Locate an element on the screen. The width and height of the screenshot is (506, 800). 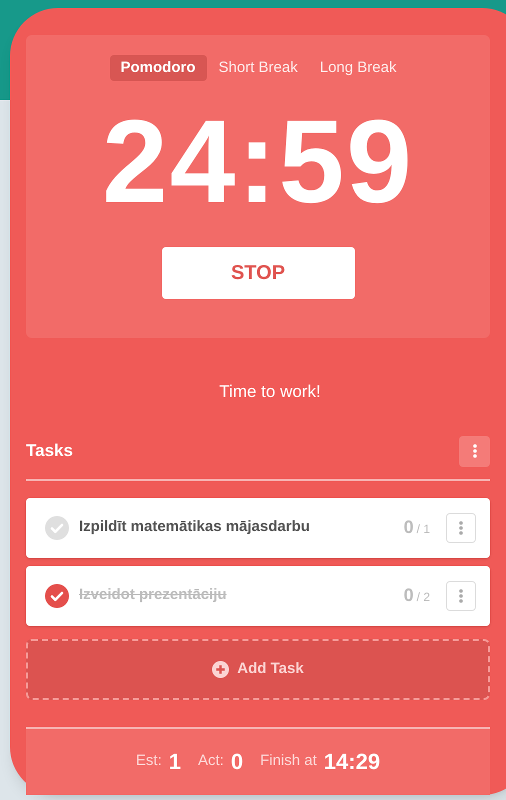
mode-tab: Short Break is located at coordinates (258, 68).